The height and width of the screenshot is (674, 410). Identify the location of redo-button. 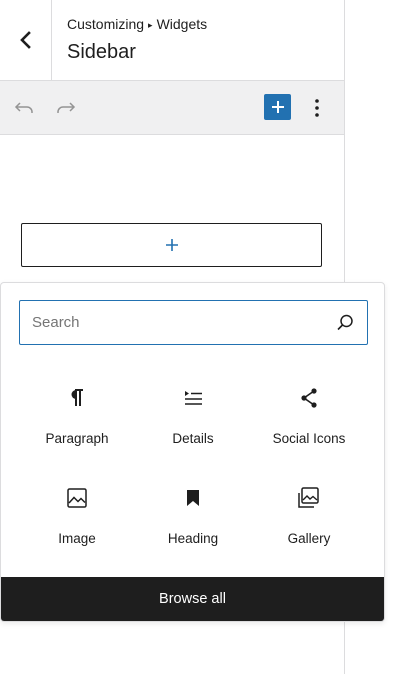
(65, 108).